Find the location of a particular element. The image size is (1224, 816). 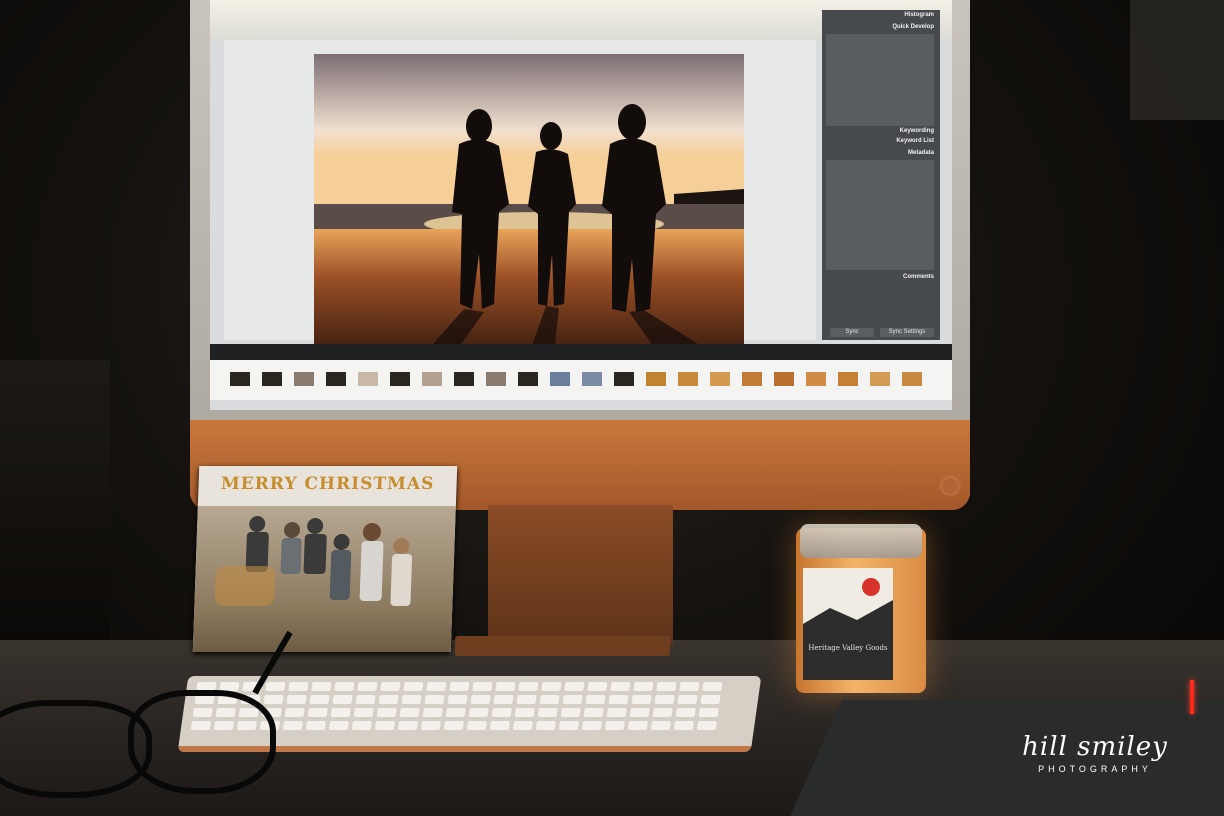

filmstrip-toolbar is located at coordinates (581, 352).